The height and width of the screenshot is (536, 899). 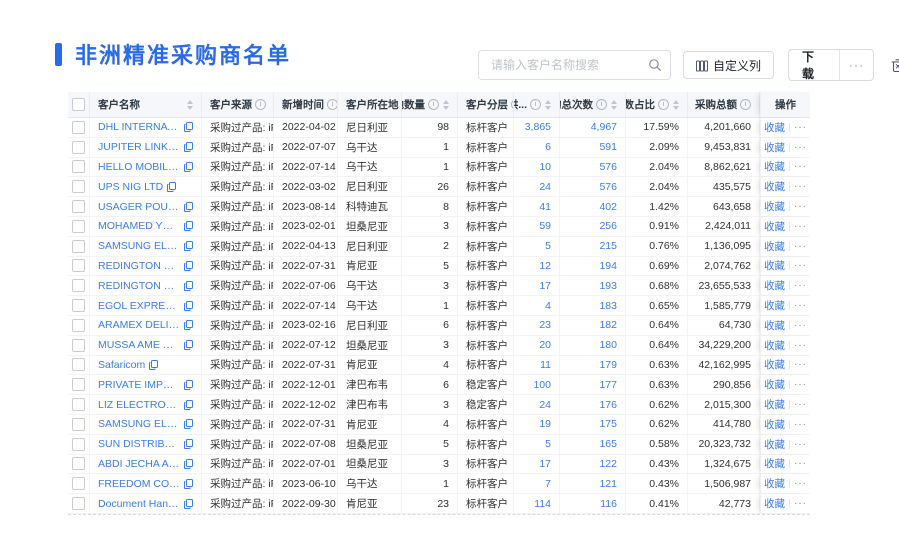 What do you see at coordinates (121, 365) in the screenshot?
I see `customer-name-link: Safaricom` at bounding box center [121, 365].